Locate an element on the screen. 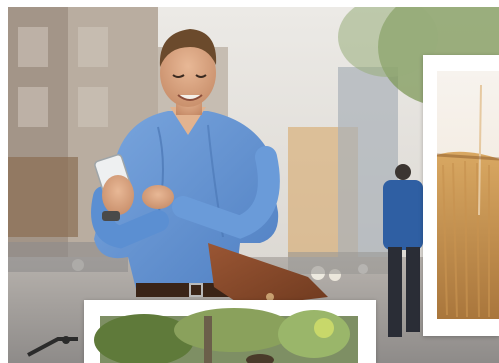 The width and height of the screenshot is (499, 363). wheat-field-photo-icon is located at coordinates (461, 195).